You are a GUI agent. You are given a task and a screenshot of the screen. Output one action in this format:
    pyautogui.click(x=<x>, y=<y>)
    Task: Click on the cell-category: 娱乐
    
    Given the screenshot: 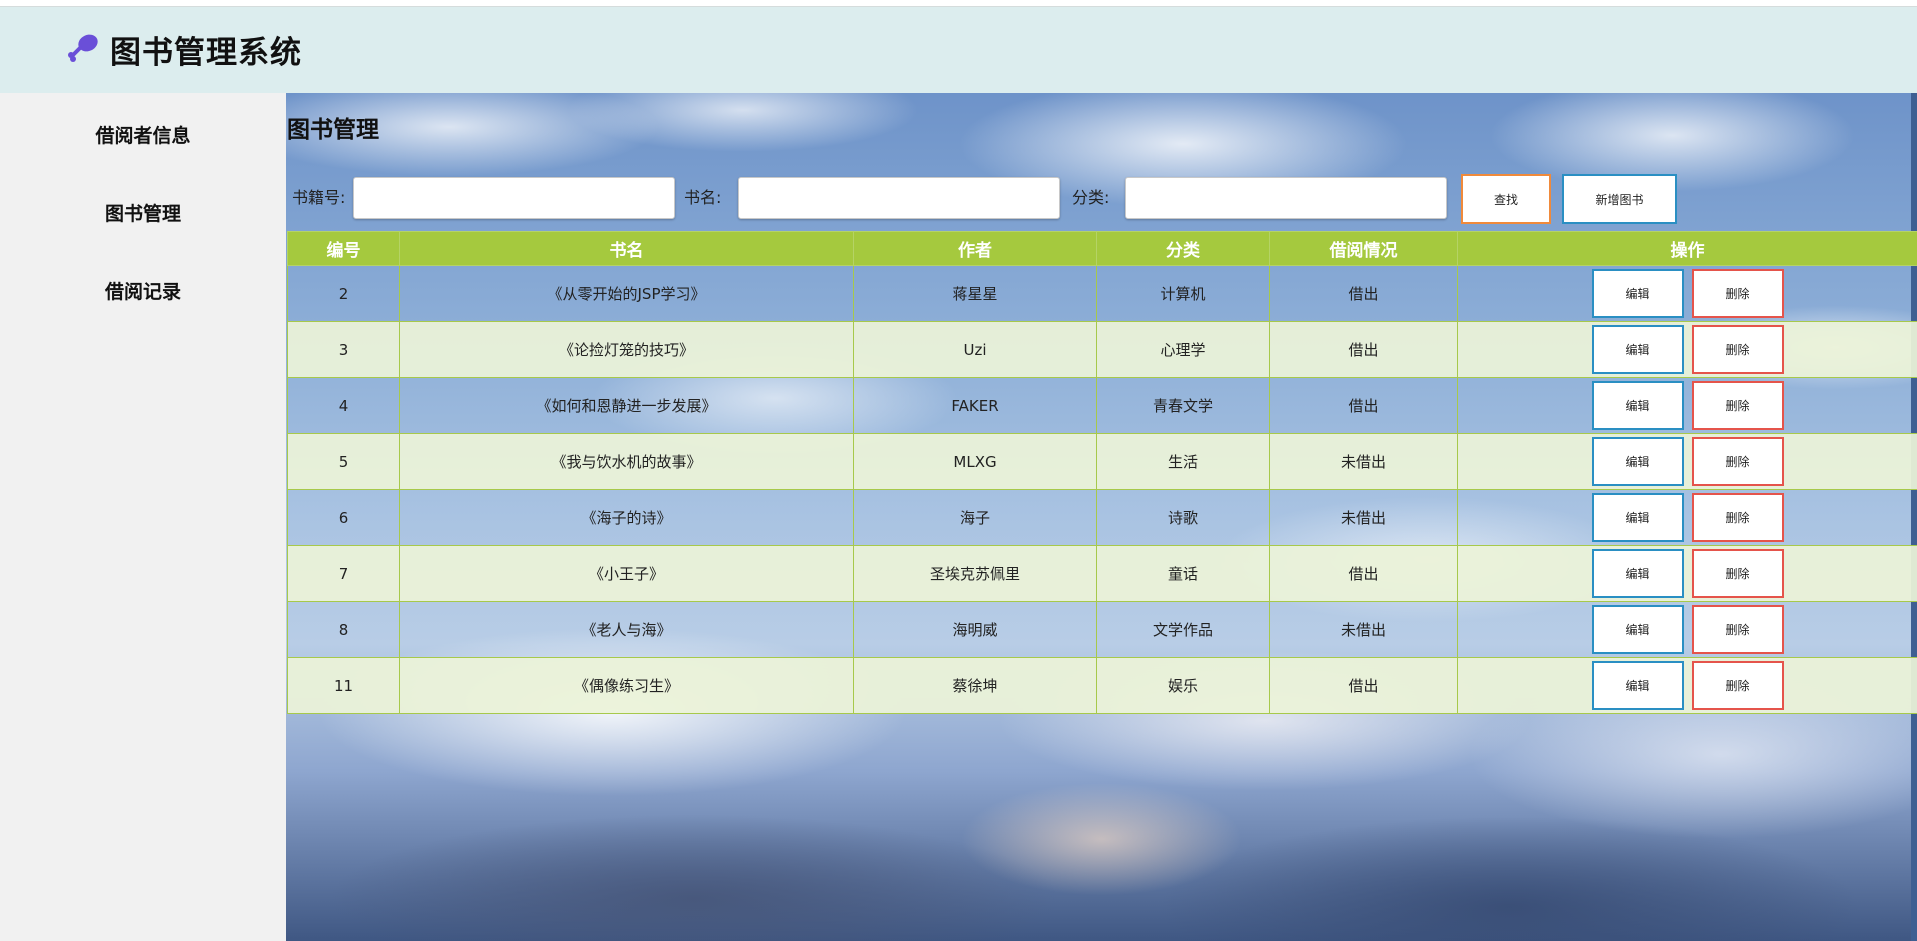 What is the action you would take?
    pyautogui.click(x=1183, y=685)
    